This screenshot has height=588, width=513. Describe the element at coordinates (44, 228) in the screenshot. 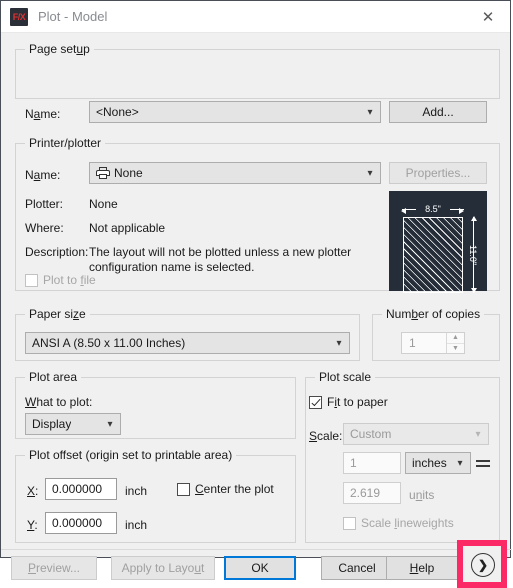

I see `where-label: Where:` at that location.